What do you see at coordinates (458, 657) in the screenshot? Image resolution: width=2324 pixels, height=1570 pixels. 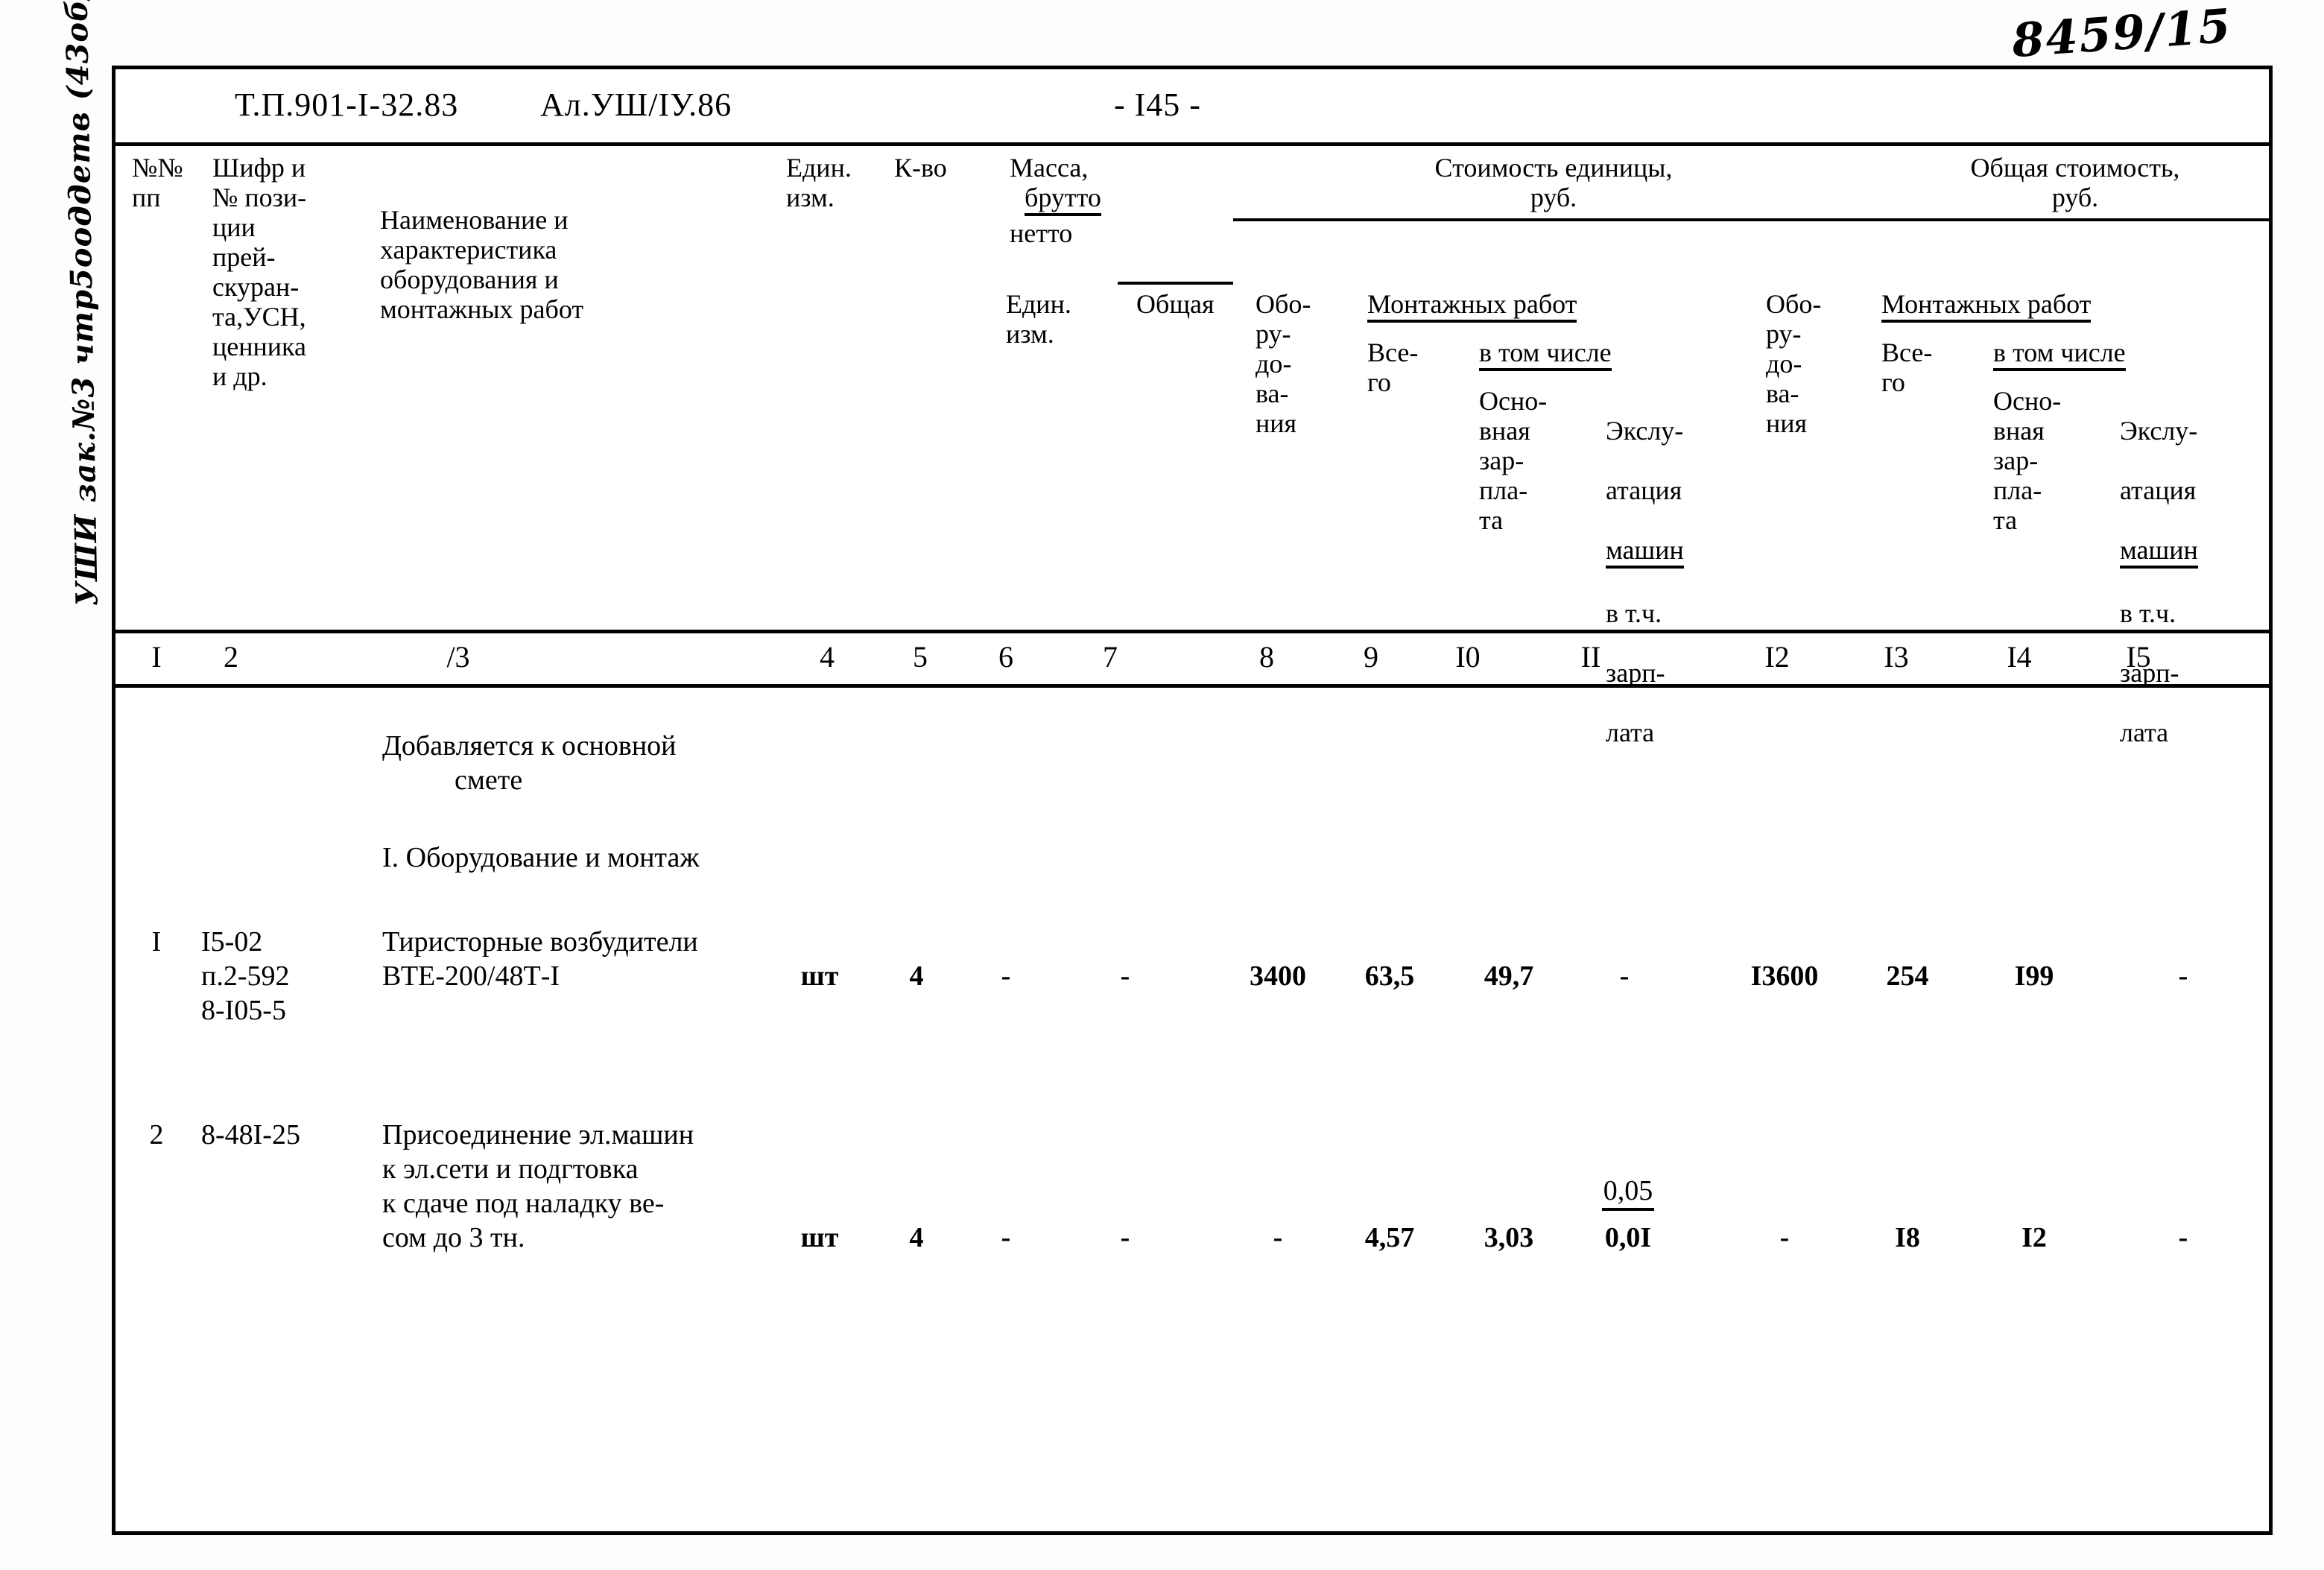 I see `colnum-3: /3` at bounding box center [458, 657].